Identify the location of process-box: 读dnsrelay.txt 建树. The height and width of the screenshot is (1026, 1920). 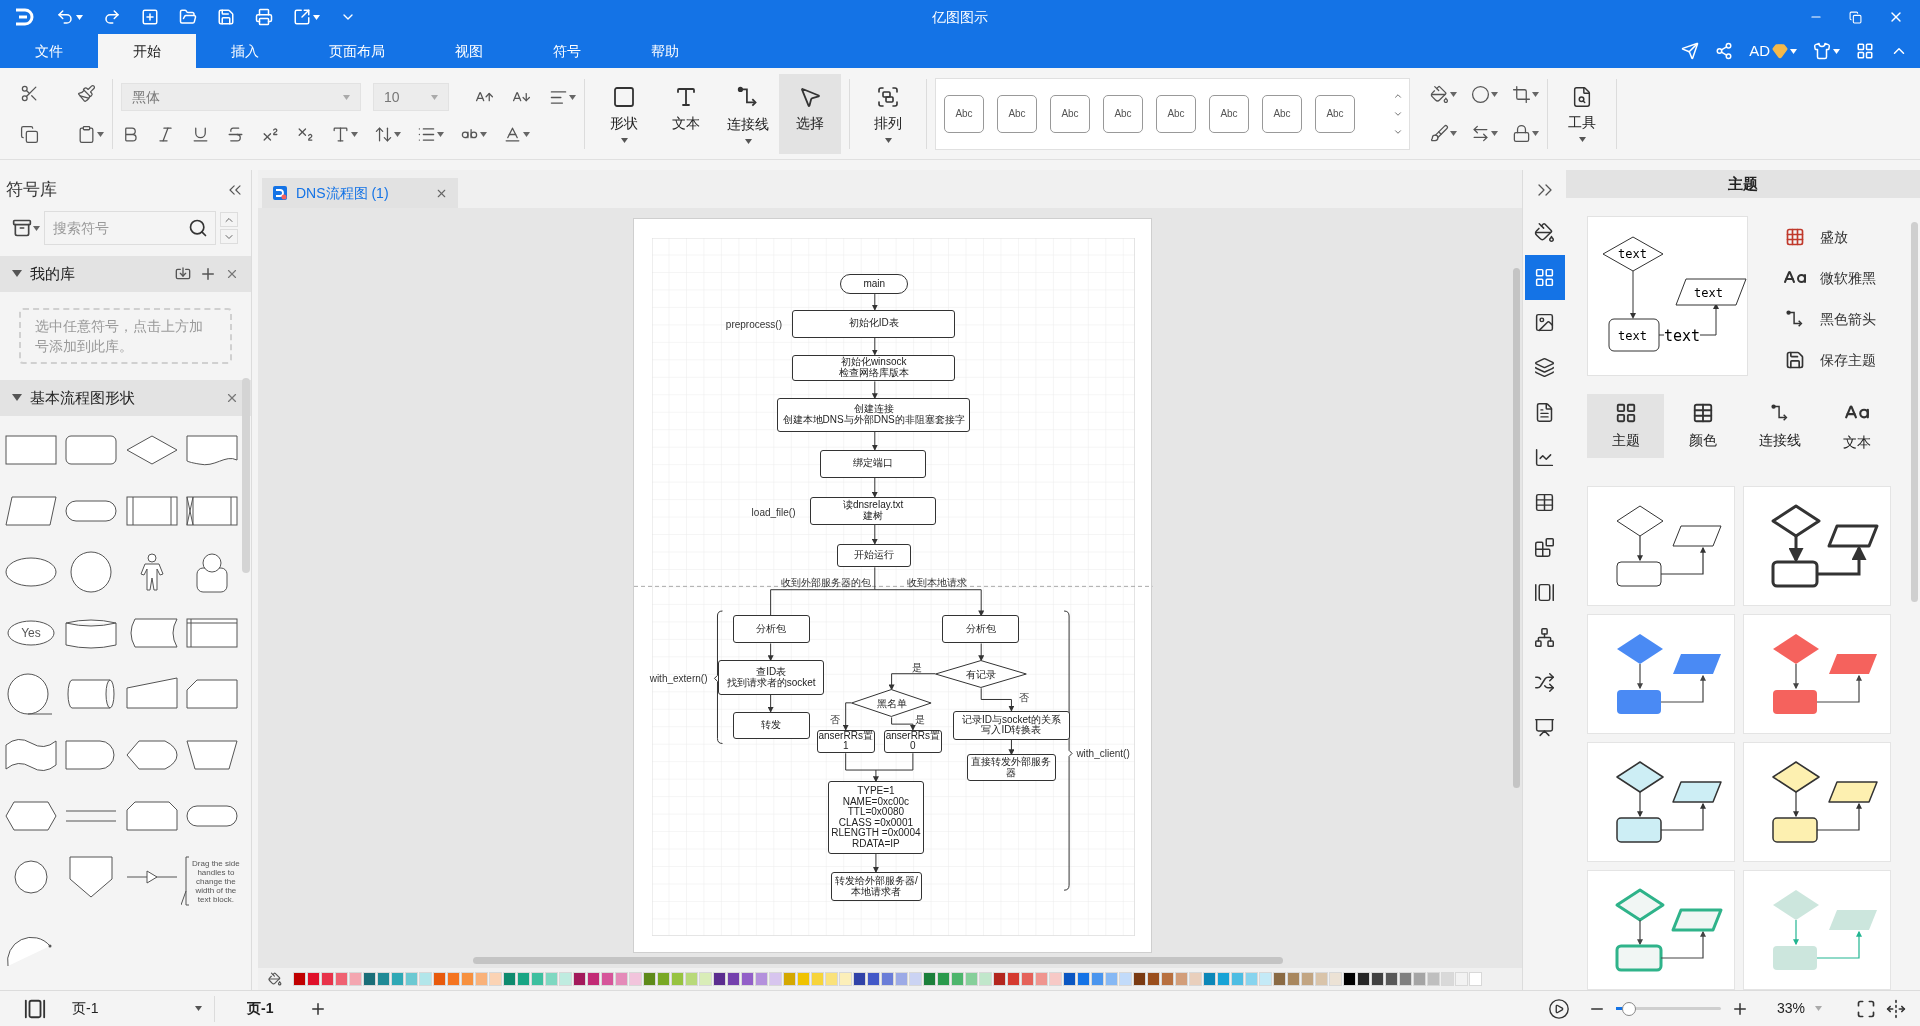
(873, 510).